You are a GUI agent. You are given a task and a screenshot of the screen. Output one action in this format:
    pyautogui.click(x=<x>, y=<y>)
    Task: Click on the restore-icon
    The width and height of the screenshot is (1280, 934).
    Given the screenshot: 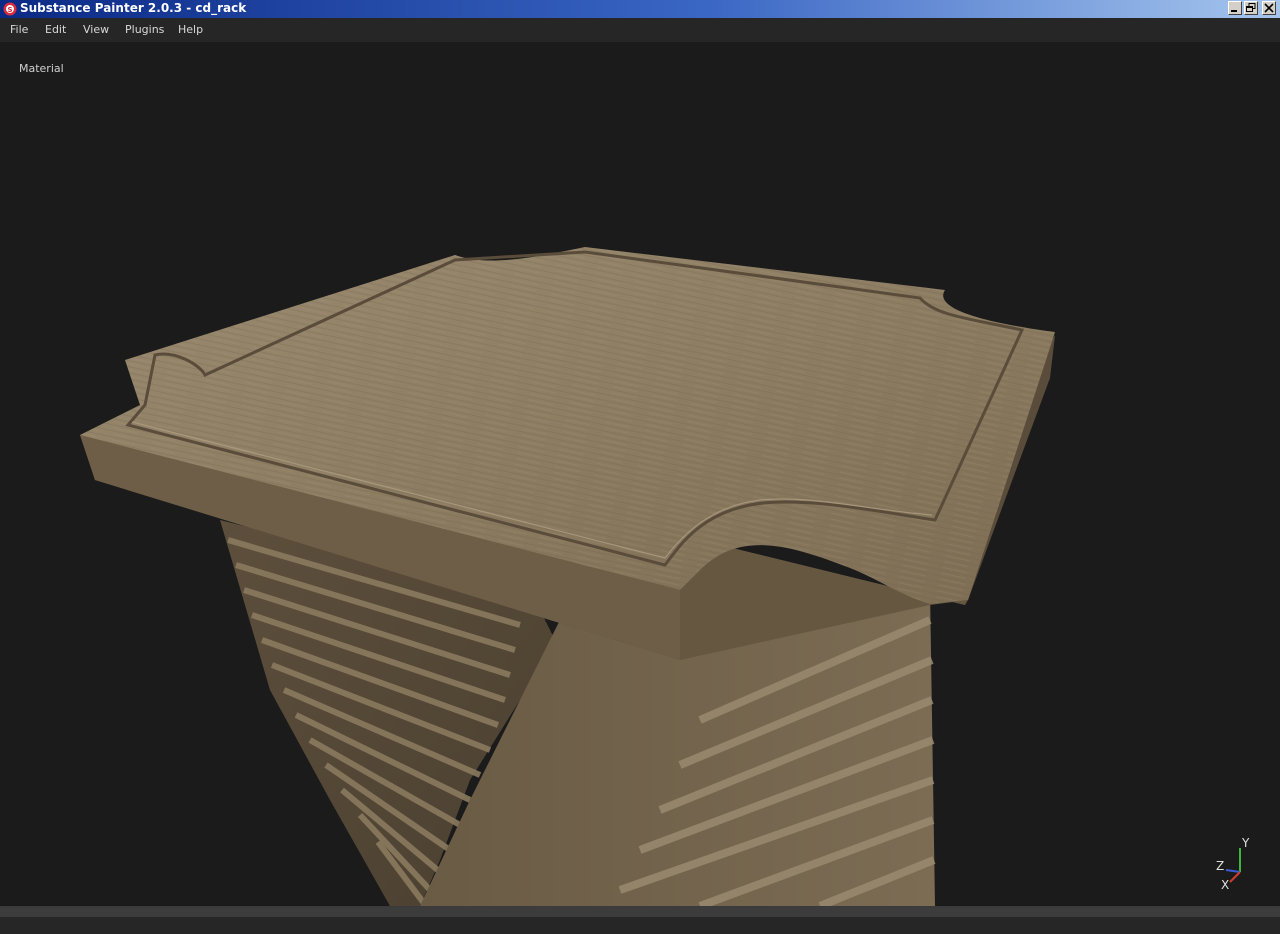 What is the action you would take?
    pyautogui.click(x=1251, y=7)
    